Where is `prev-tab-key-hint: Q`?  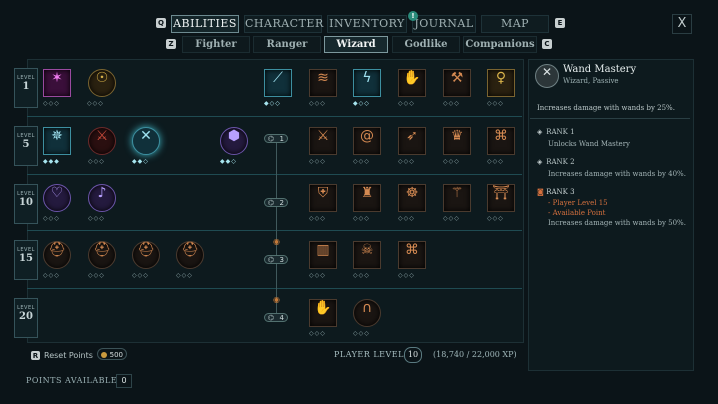
prev-tab-key-hint: Q is located at coordinates (161, 23).